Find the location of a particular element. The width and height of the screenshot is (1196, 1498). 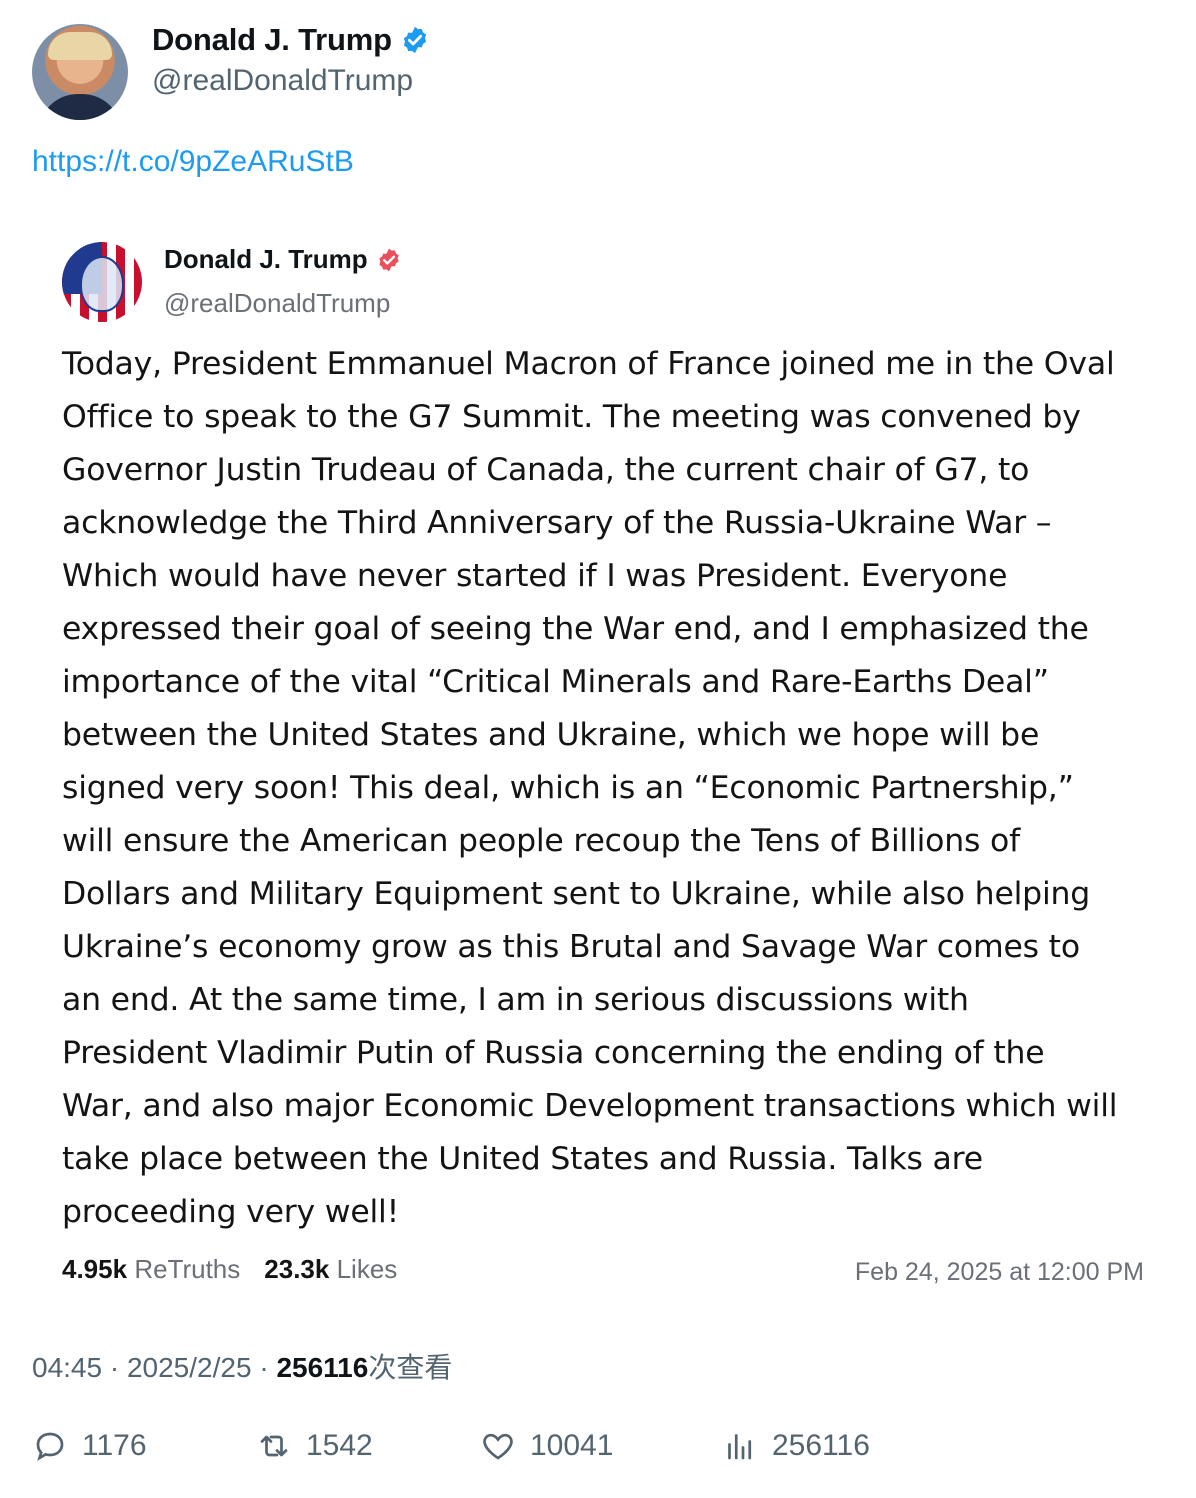

reply-count: 1176 is located at coordinates (114, 1445).